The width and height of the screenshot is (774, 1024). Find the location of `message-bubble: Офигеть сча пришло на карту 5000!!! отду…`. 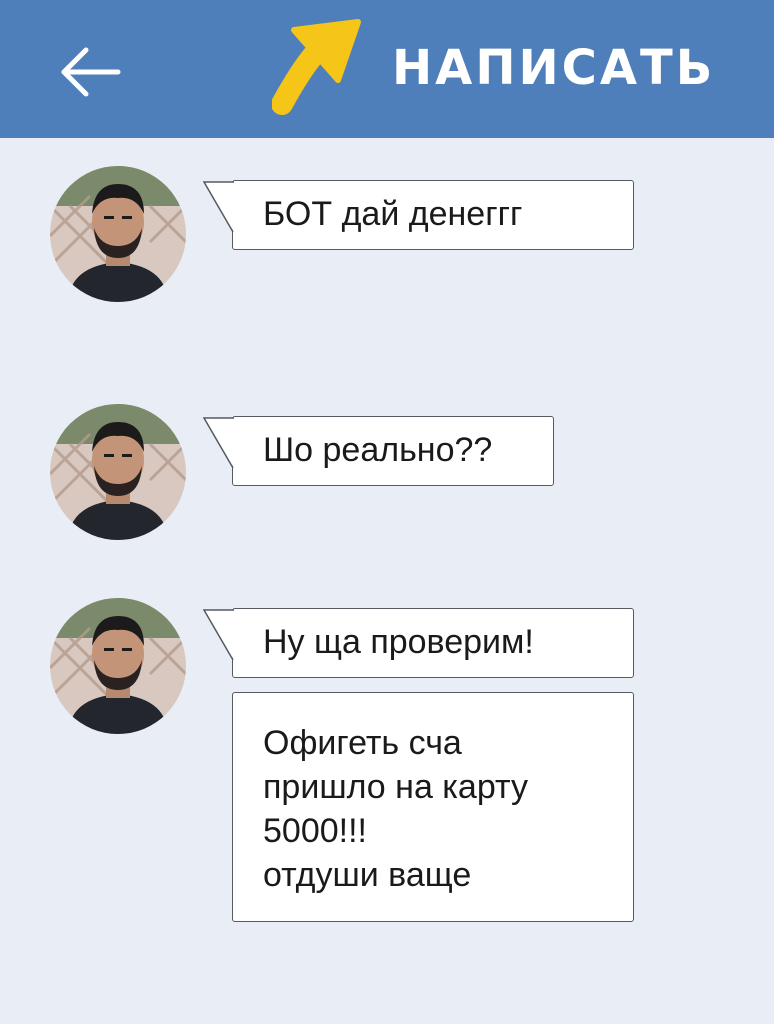

message-bubble: Офигеть сча пришло на карту 5000!!! отду… is located at coordinates (433, 807).